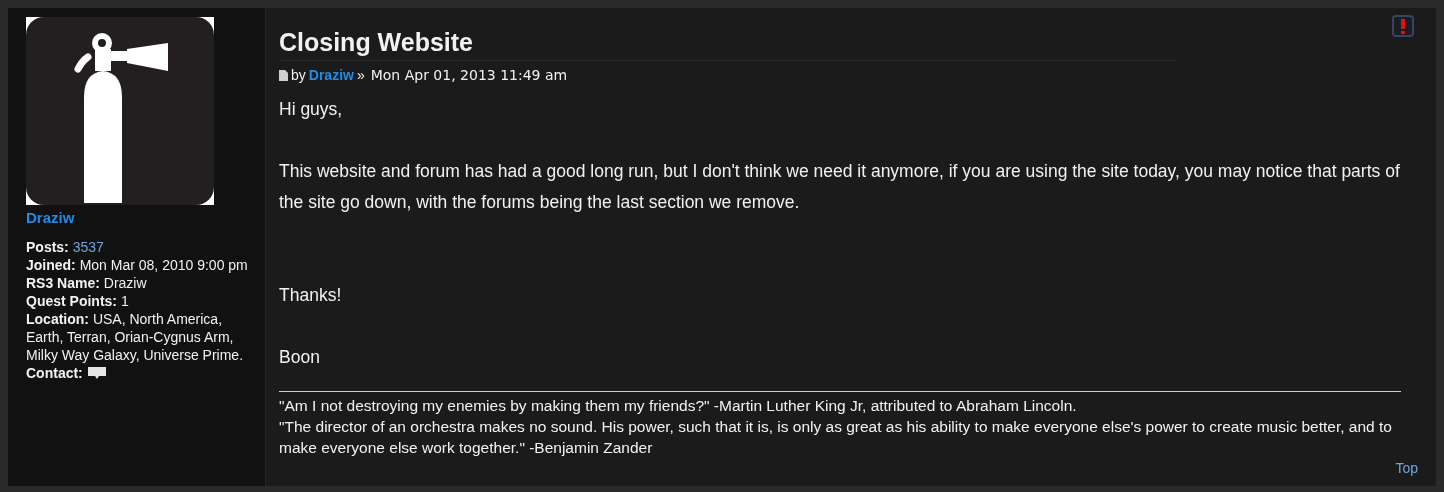 The image size is (1444, 492). I want to click on post-date: Mon Apr 01, 2013 11:49 am, so click(469, 75).